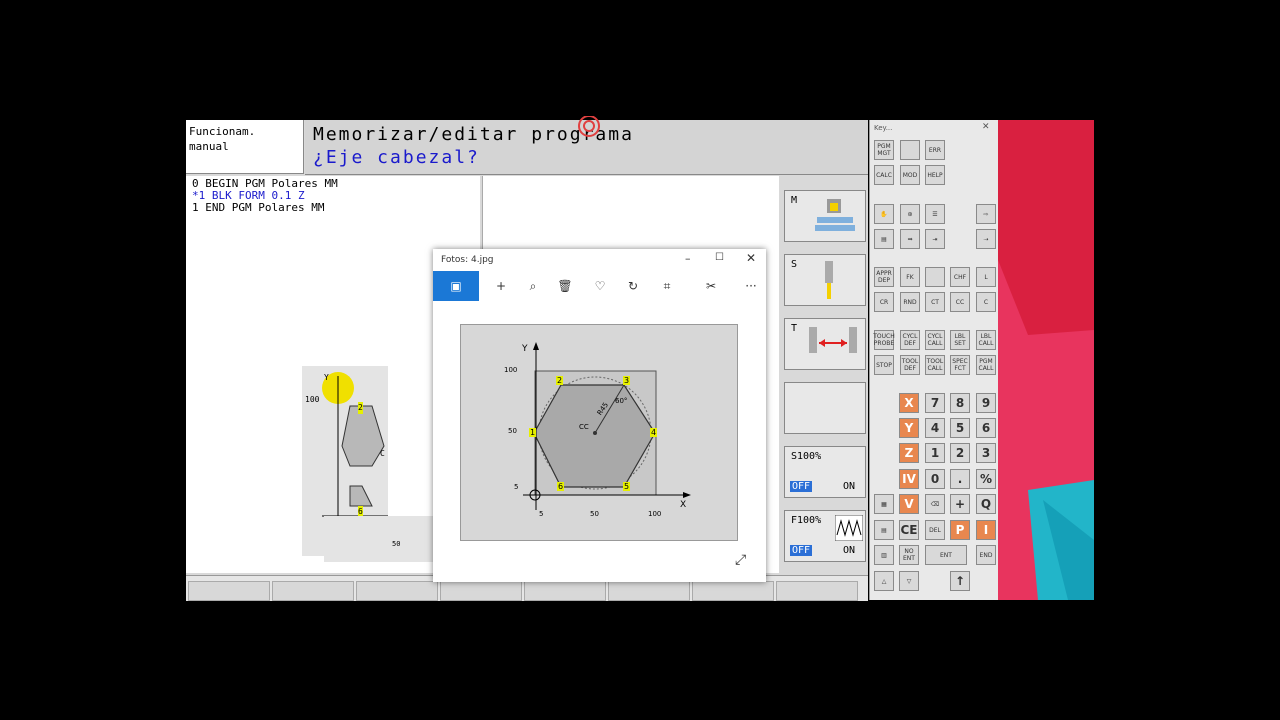  Describe the element at coordinates (986, 428) in the screenshot. I see `key-6: 6` at that location.